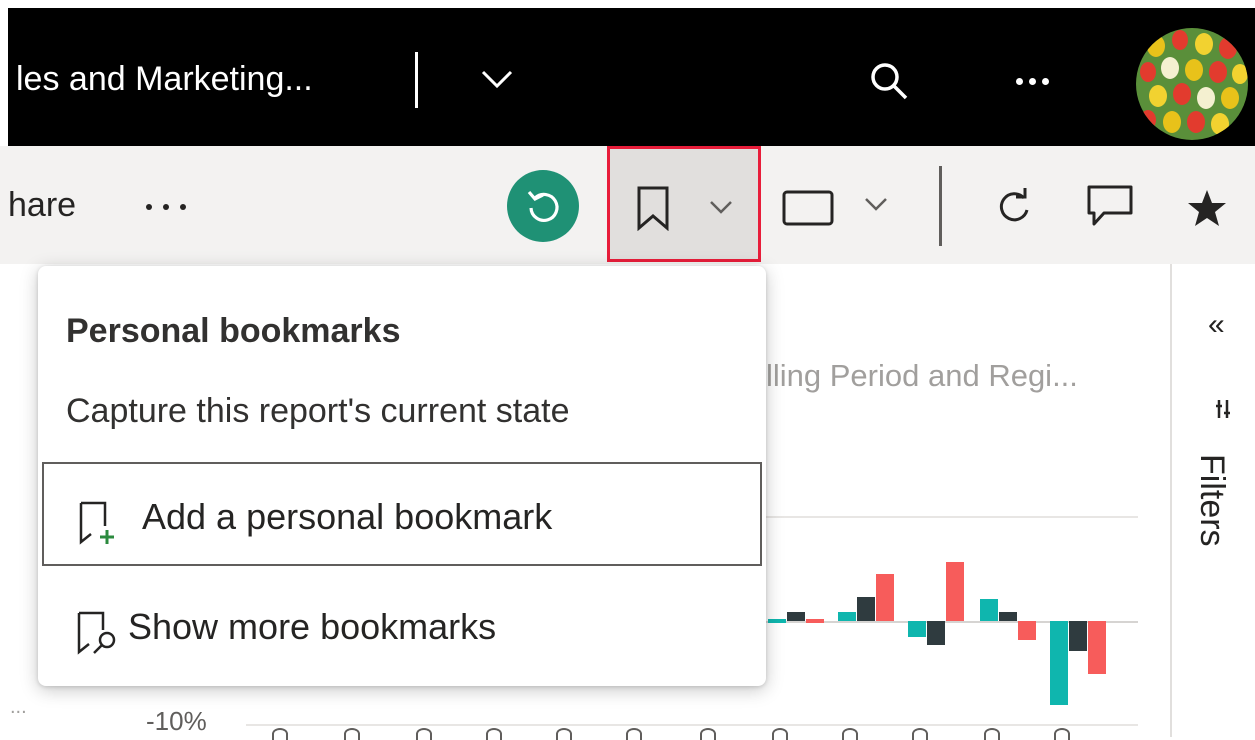  What do you see at coordinates (176, 721) in the screenshot?
I see `y-axis-label: -10%` at bounding box center [176, 721].